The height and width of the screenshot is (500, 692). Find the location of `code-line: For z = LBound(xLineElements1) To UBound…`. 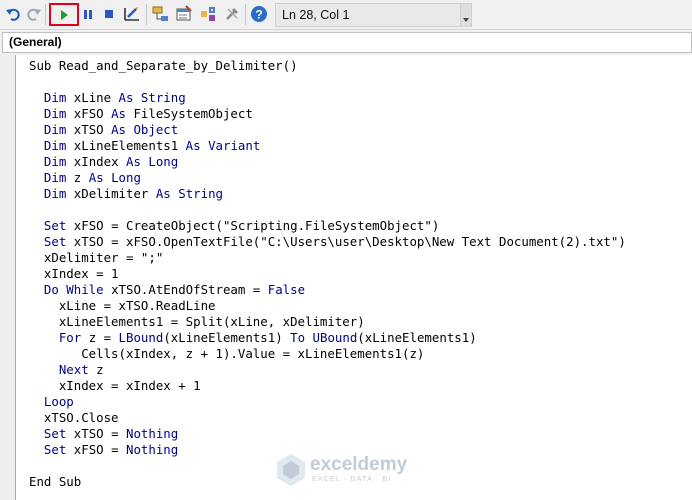

code-line: For z = LBound(xLineElements1) To UBound… is located at coordinates (360, 338).